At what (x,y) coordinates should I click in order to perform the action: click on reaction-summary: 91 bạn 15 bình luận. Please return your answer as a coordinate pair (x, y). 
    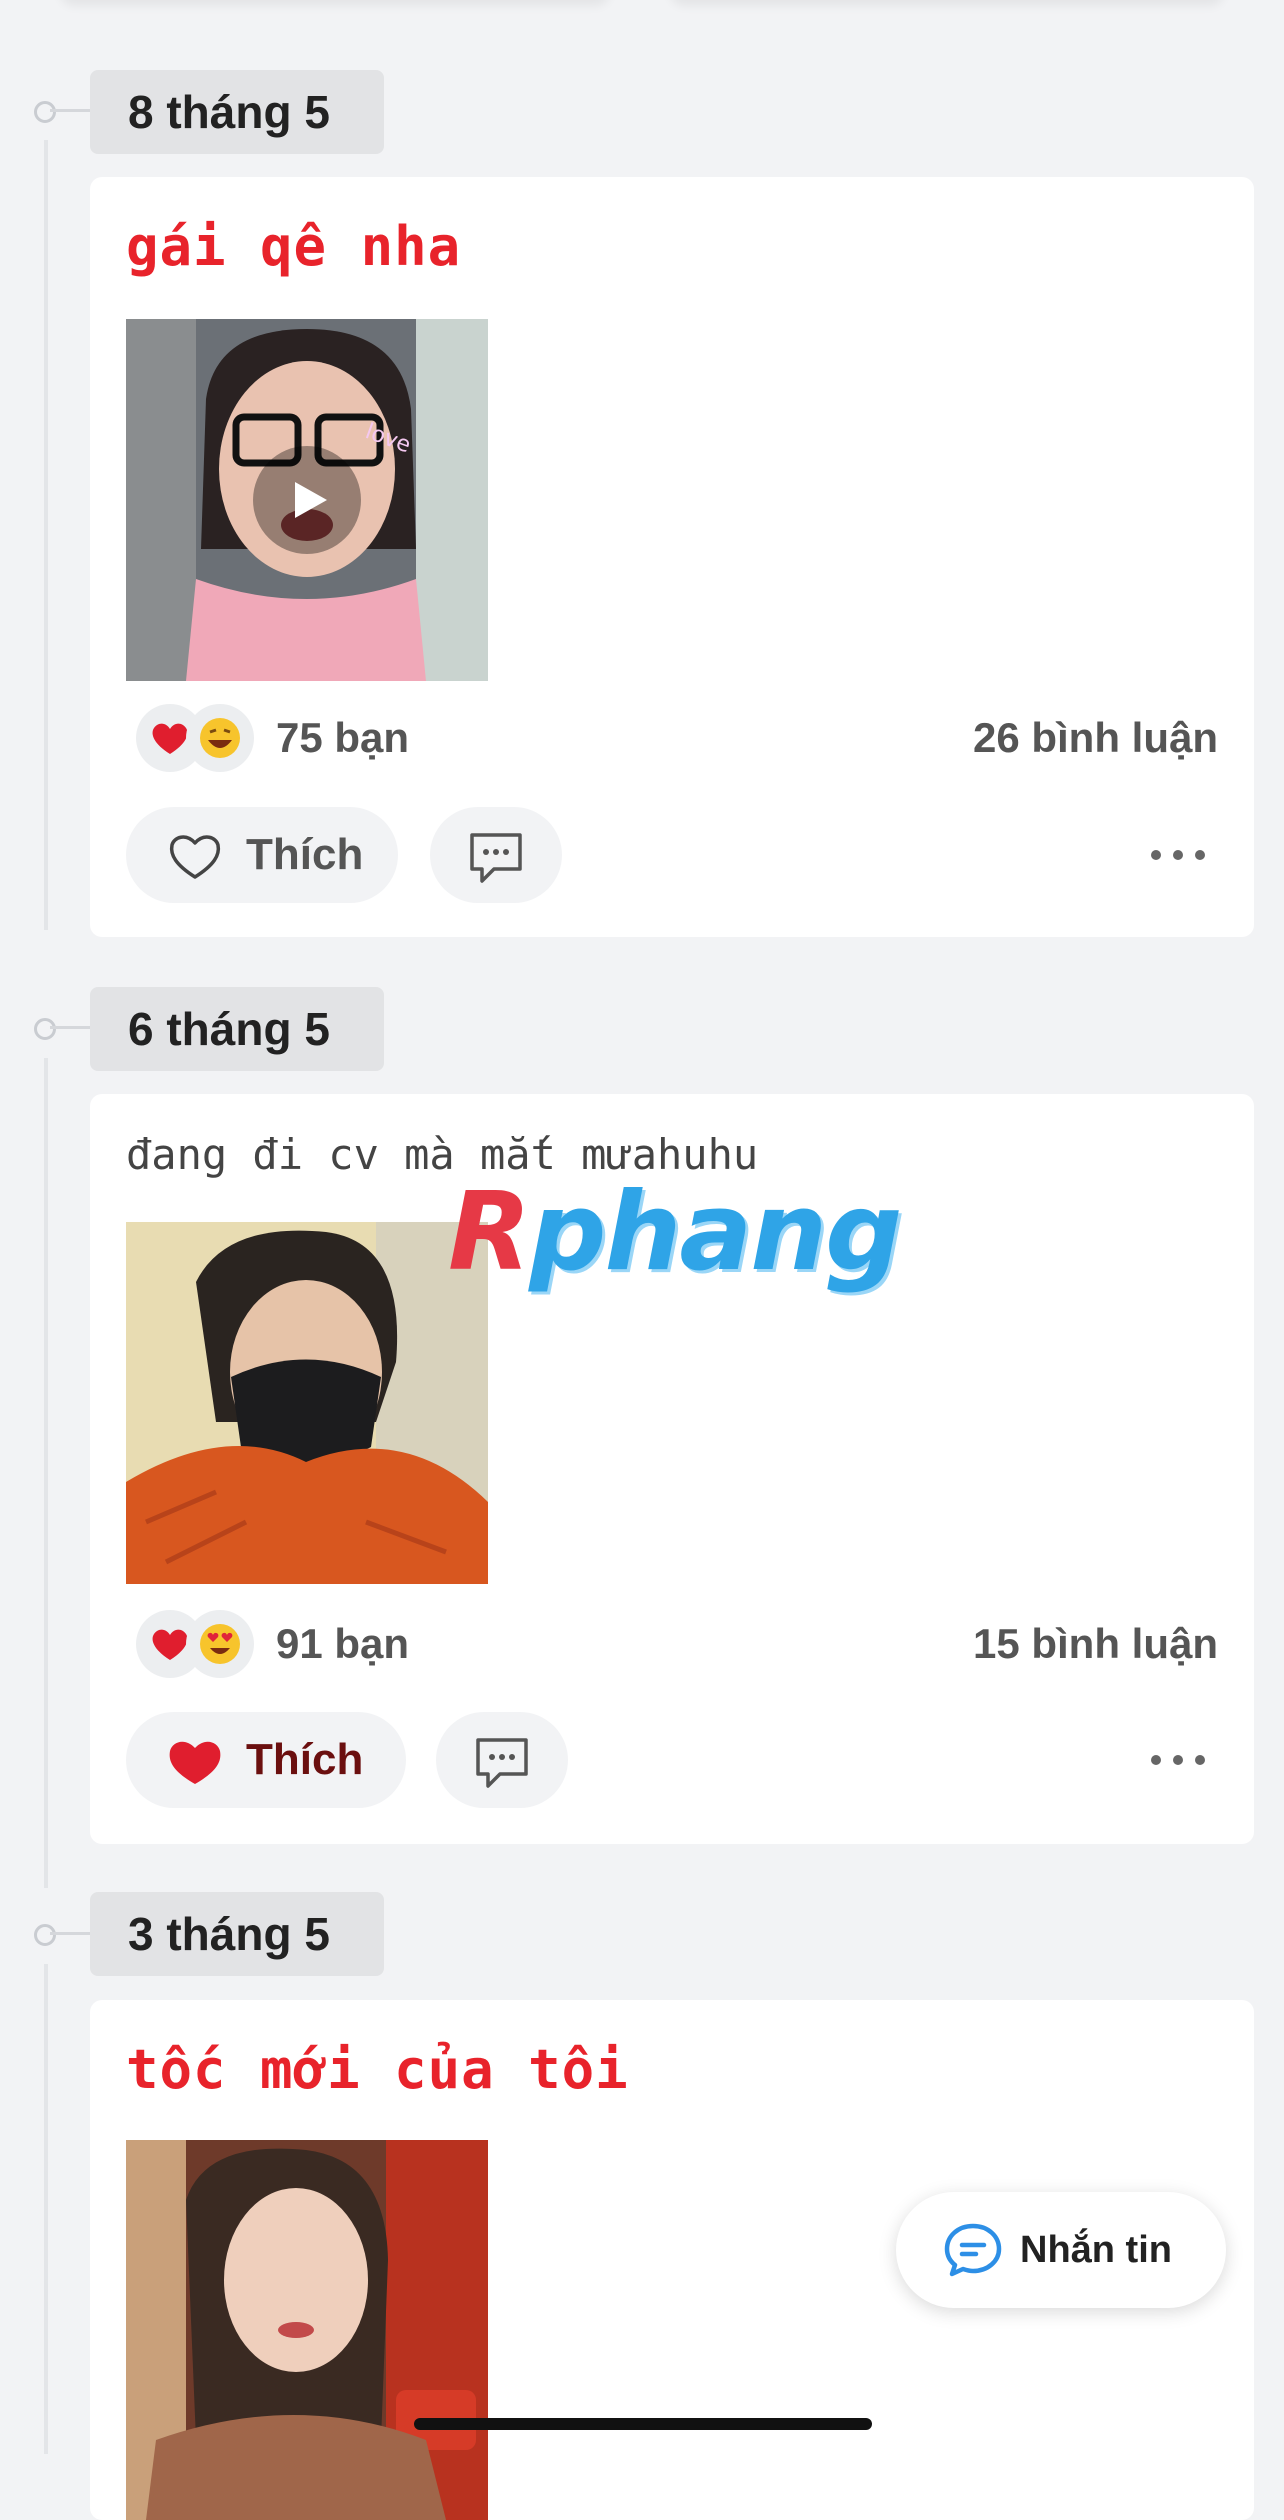
    Looking at the image, I should click on (672, 1644).